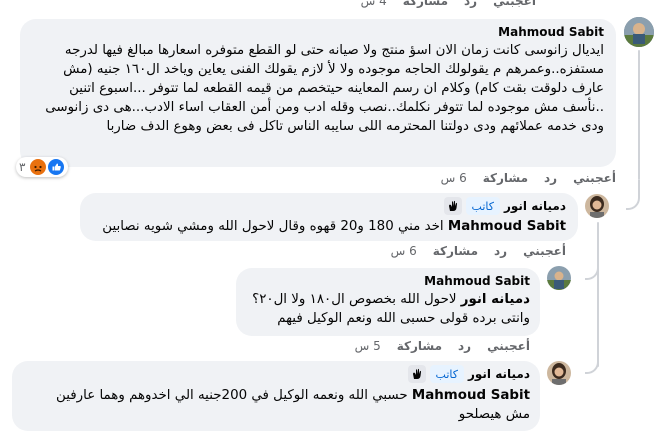 This screenshot has height=436, width=663. I want to click on reaction-summary: ٣, so click(42, 167).